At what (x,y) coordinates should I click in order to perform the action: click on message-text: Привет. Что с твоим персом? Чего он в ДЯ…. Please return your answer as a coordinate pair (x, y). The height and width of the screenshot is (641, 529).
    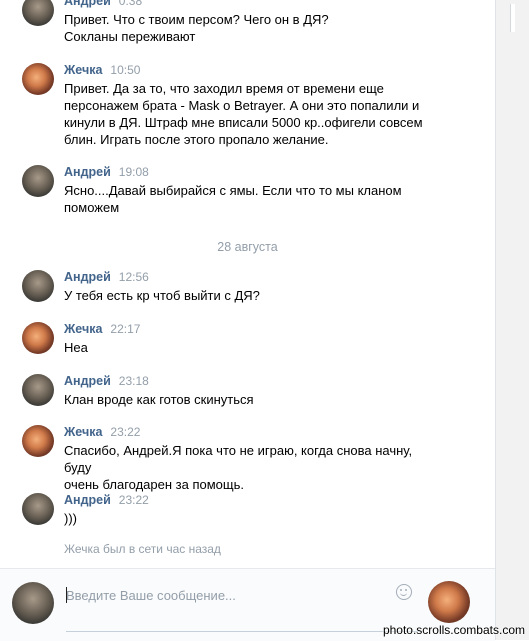
    Looking at the image, I should click on (196, 28).